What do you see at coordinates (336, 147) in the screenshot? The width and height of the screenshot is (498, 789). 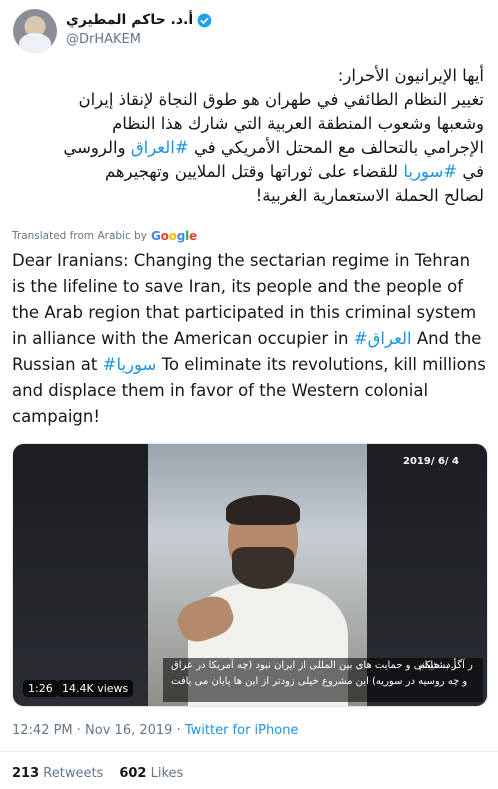 I see `arabic-text: الإجرامي بالتحالف مع المحتل الأمريكي في` at bounding box center [336, 147].